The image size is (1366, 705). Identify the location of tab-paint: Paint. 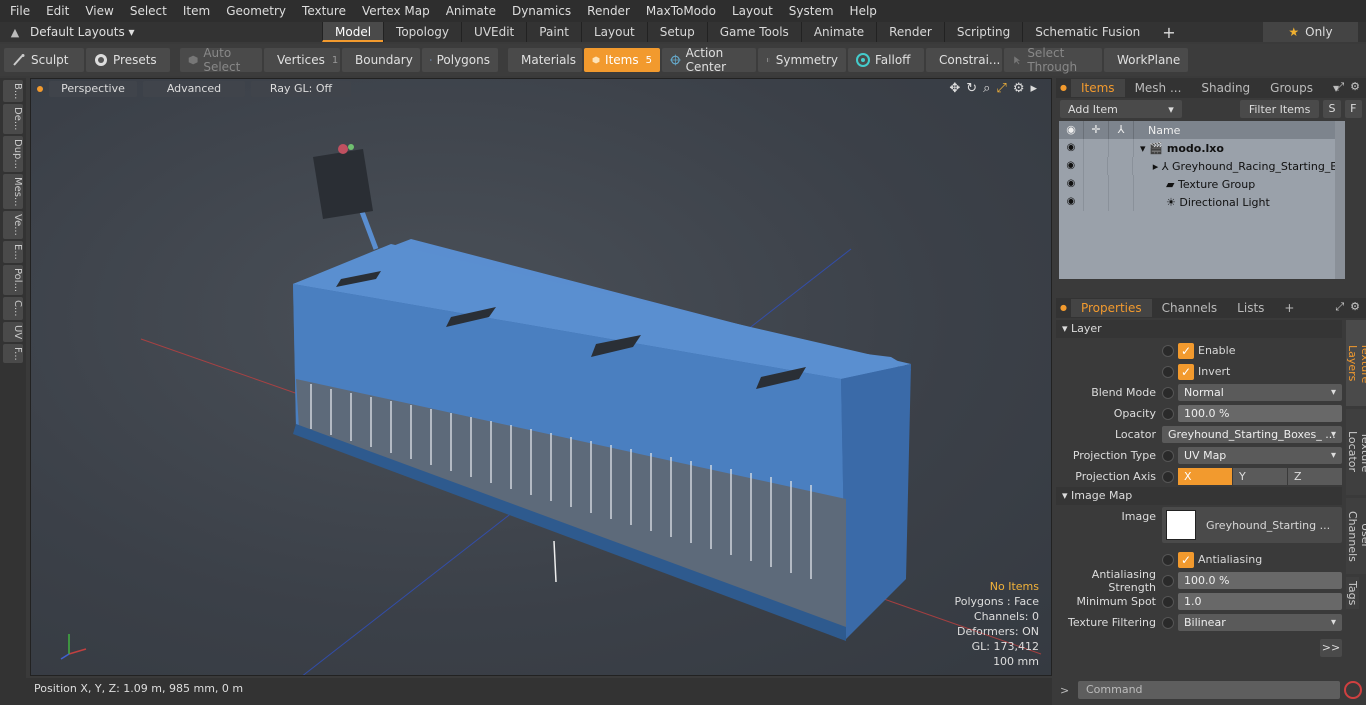
(553, 32).